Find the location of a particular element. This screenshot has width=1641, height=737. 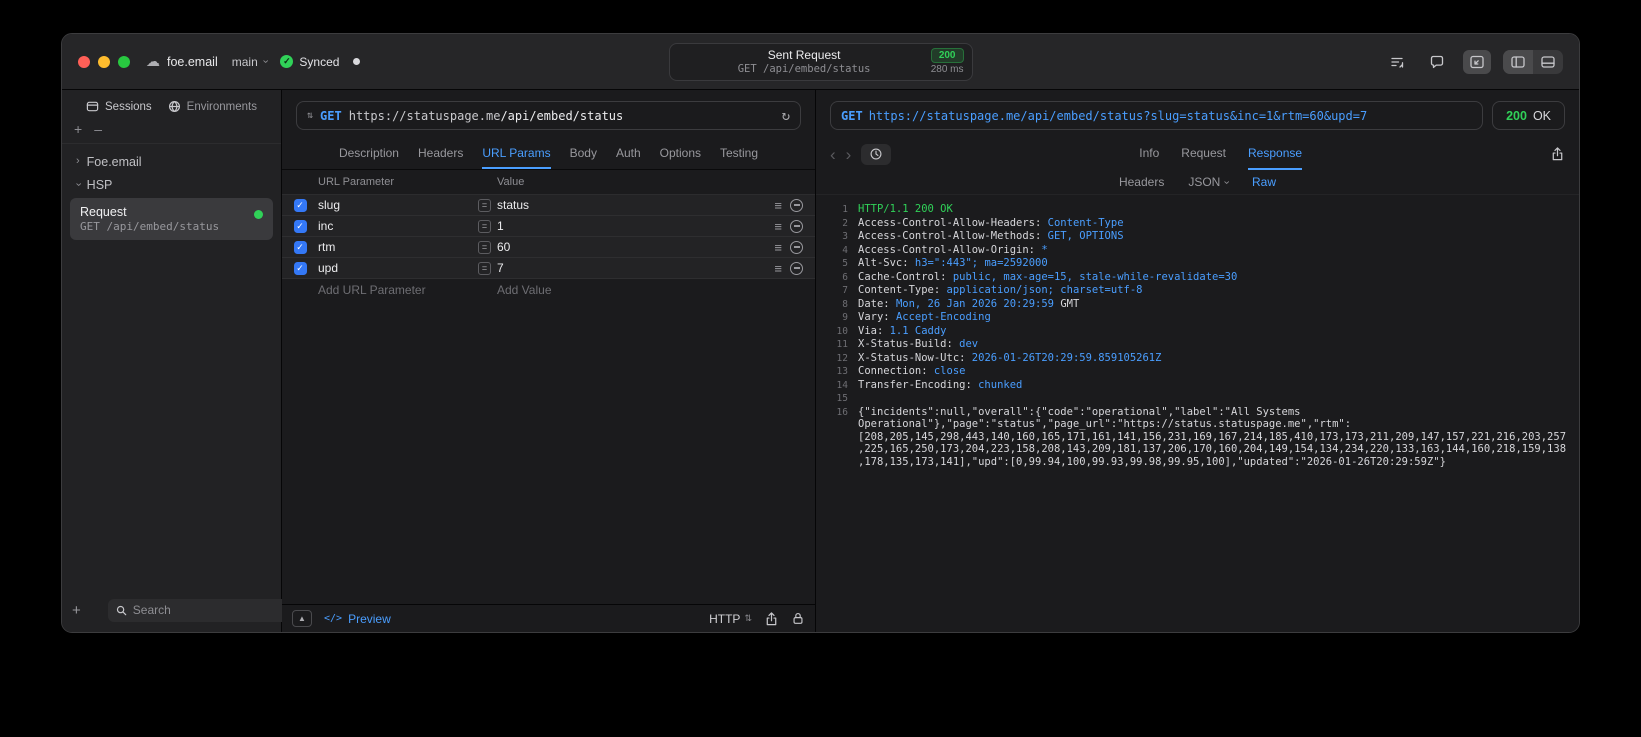

param-name: upd is located at coordinates (398, 268).